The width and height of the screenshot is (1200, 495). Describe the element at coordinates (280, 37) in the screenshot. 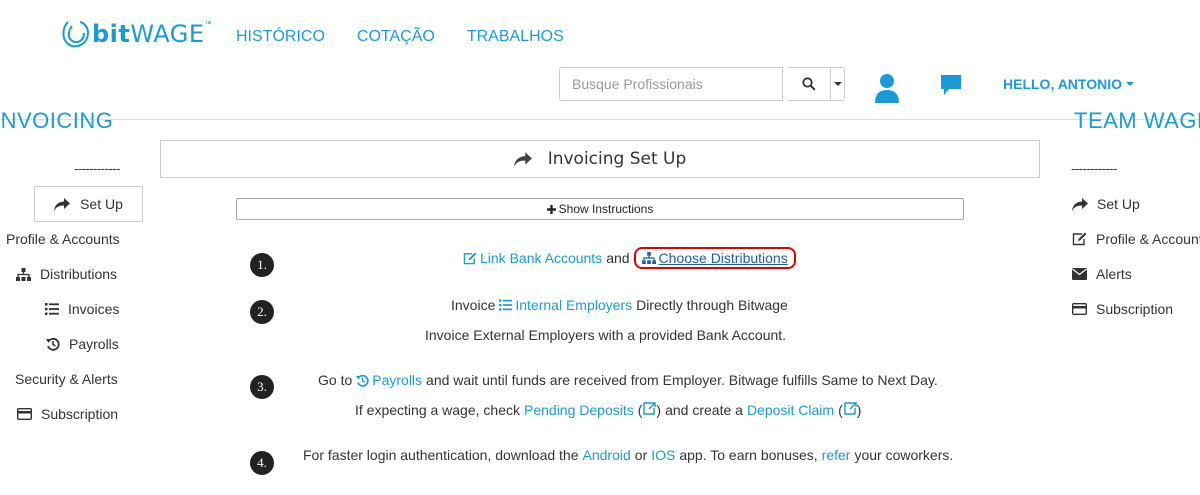

I see `nav-historico: HISTÓRICO` at that location.